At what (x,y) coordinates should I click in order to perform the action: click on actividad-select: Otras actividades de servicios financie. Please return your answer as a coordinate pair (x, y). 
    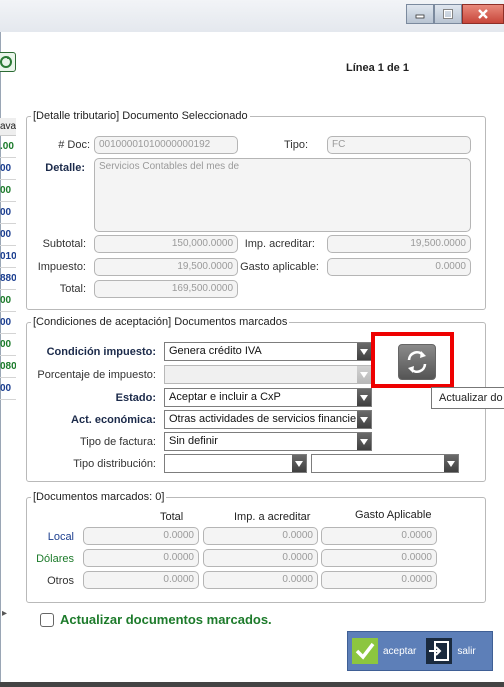
    Looking at the image, I should click on (268, 419).